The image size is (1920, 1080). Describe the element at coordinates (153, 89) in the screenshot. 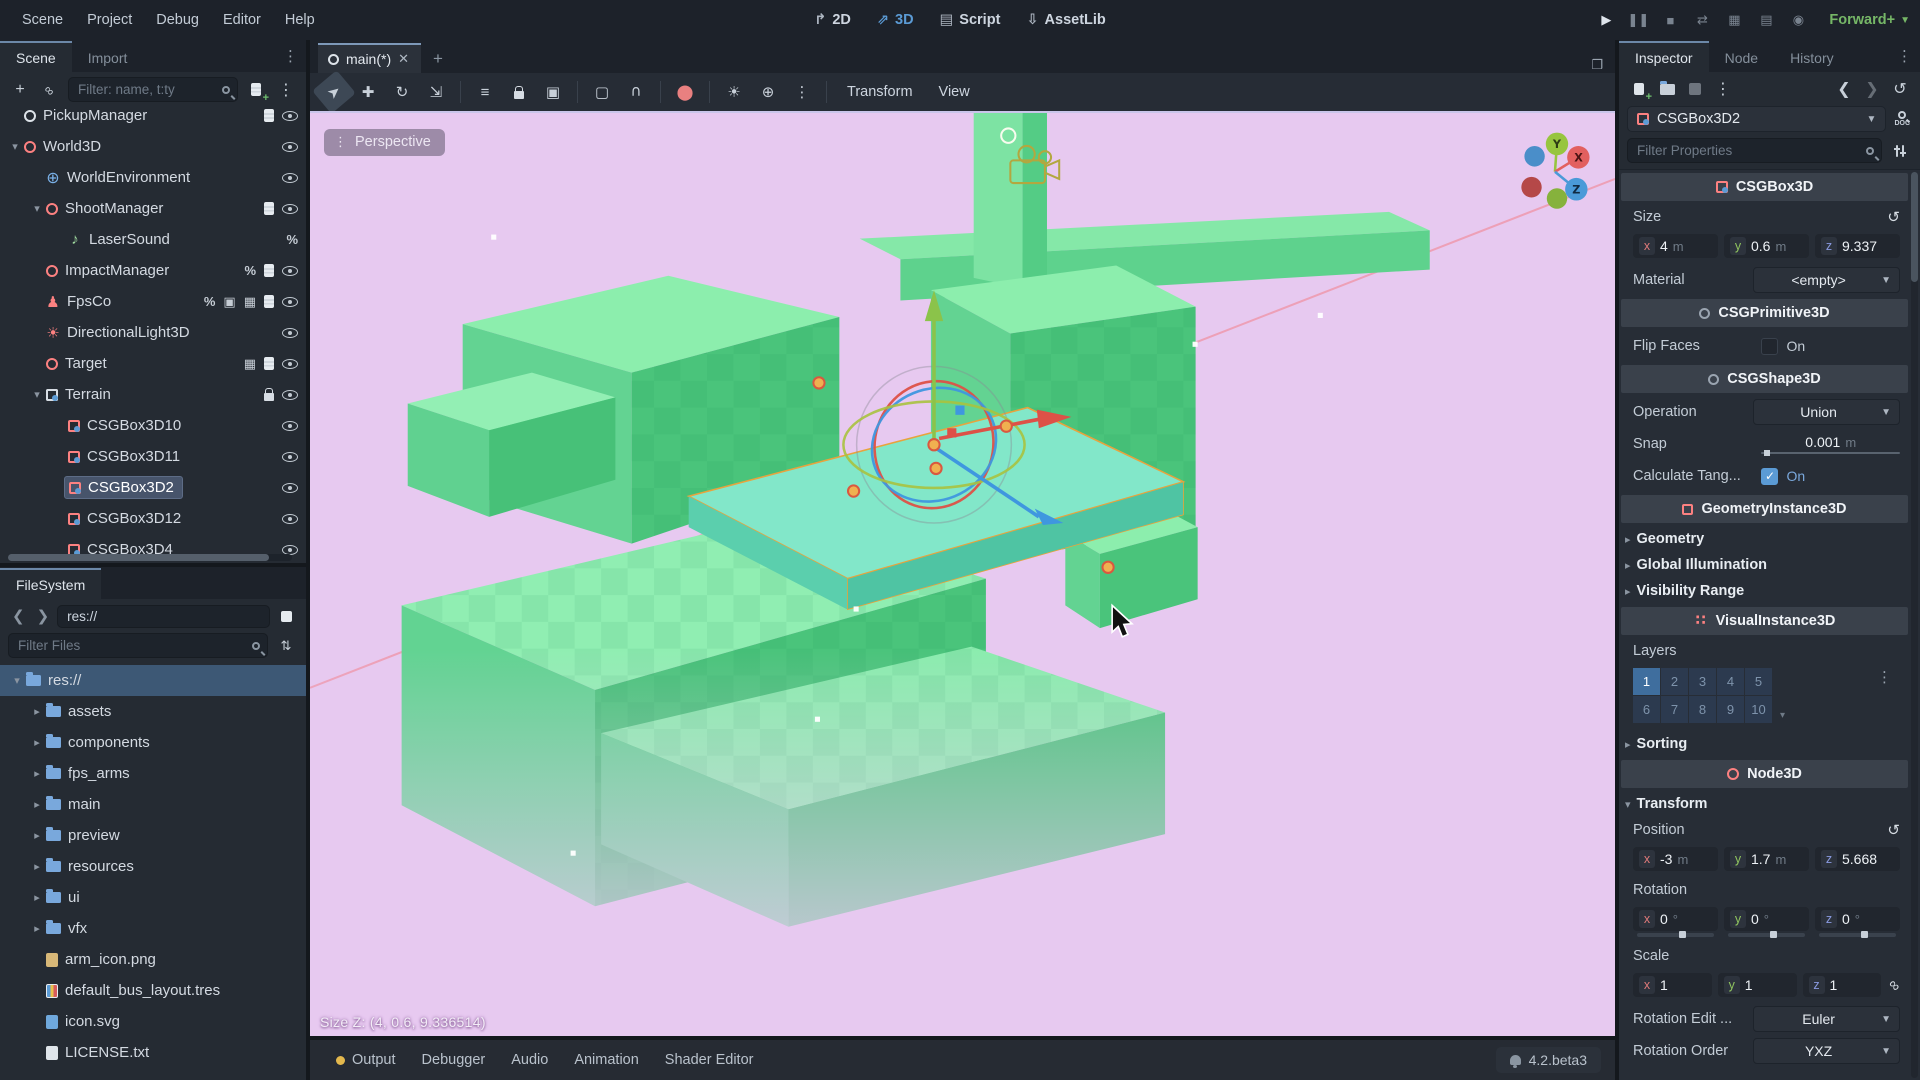

I see `scene-filter-input` at that location.